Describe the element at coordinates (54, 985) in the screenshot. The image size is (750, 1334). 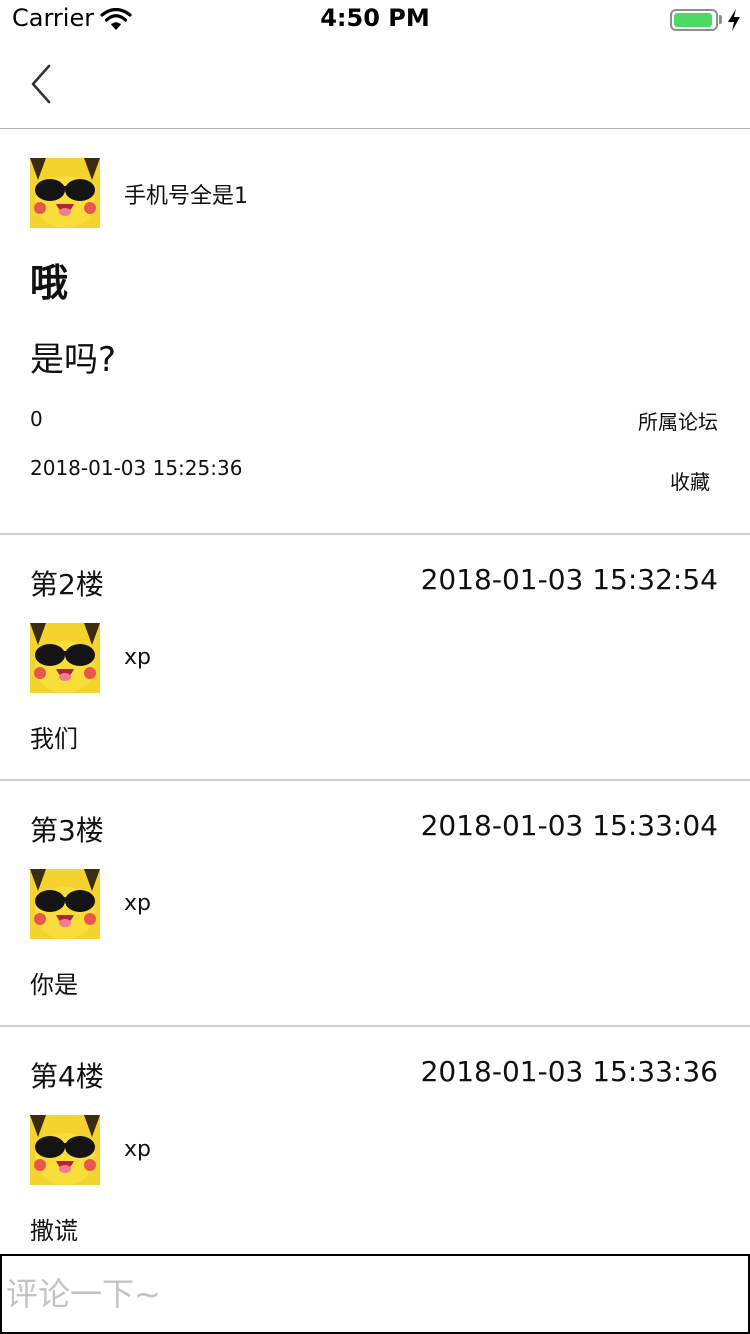
I see `reply-text: 你是` at that location.